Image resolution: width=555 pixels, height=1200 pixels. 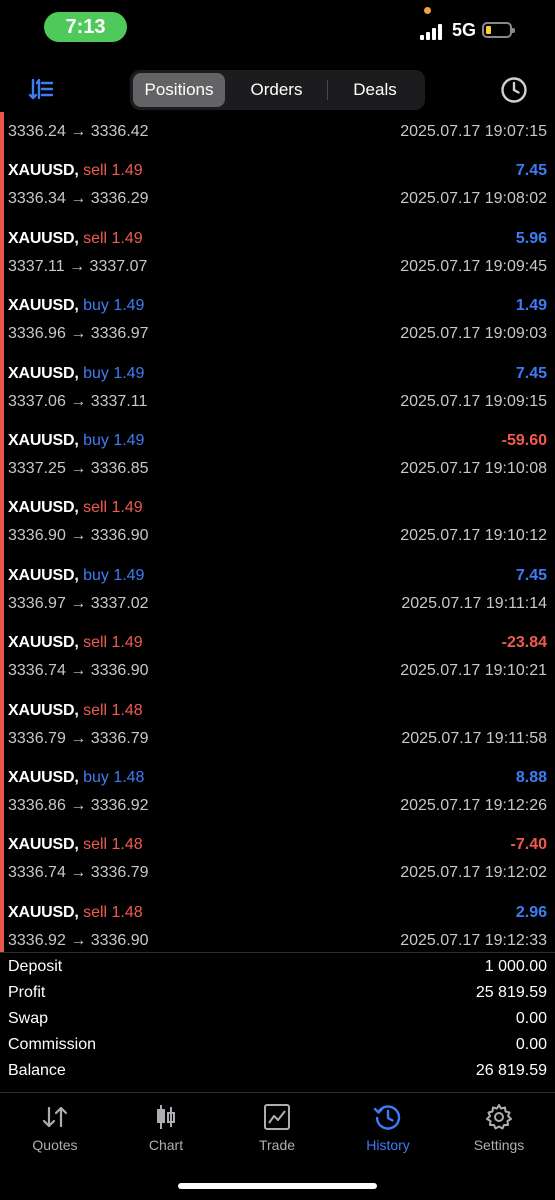 I want to click on battery-icon, so click(x=498, y=30).